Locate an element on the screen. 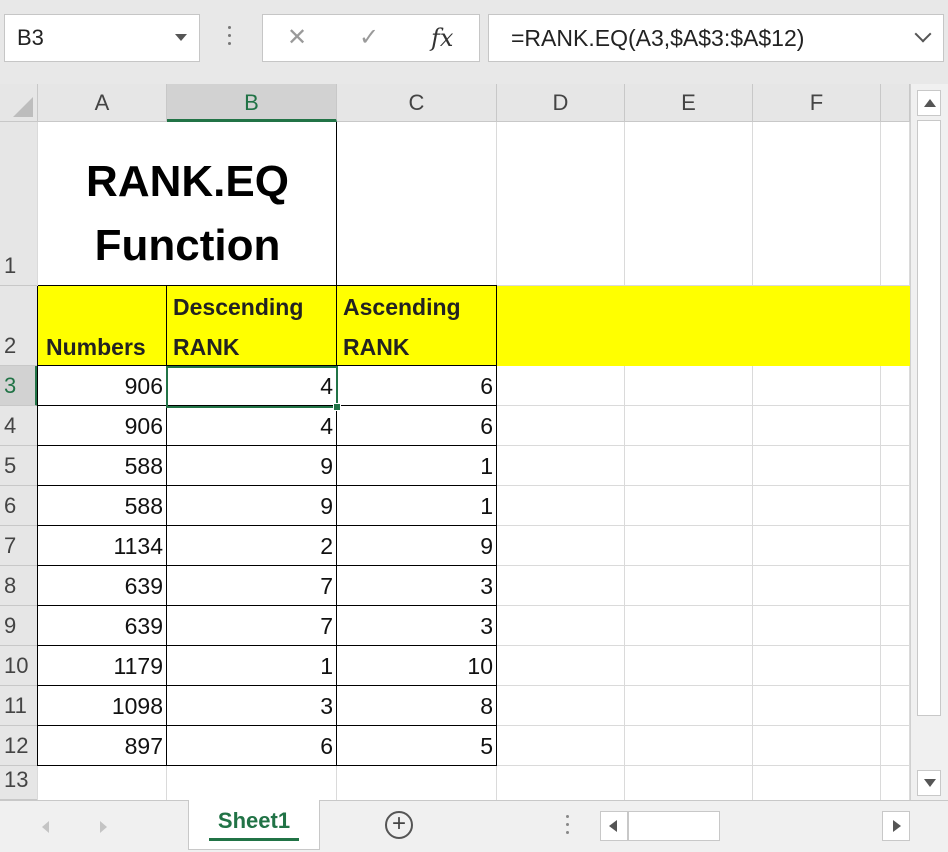 The width and height of the screenshot is (948, 852). column-header-c: C is located at coordinates (417, 103).